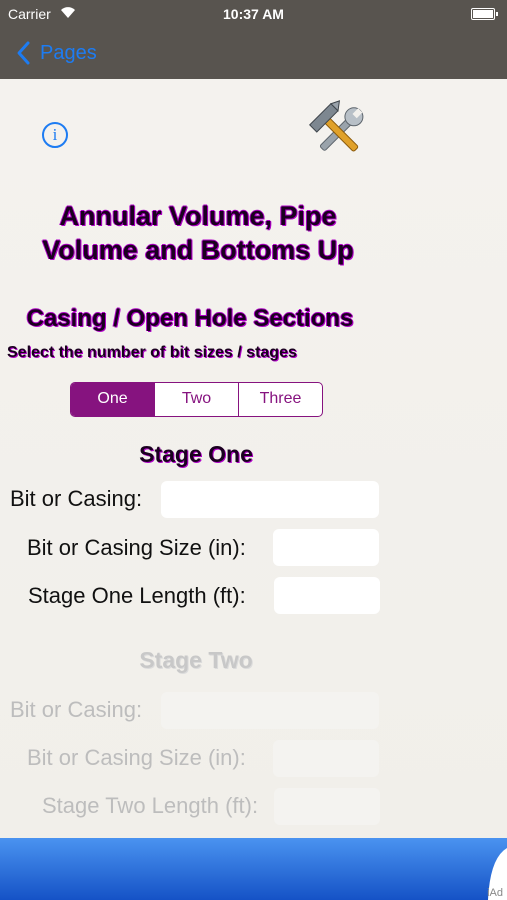 This screenshot has width=507, height=900. Describe the element at coordinates (495, 893) in the screenshot. I see `iad-label: iAd` at that location.